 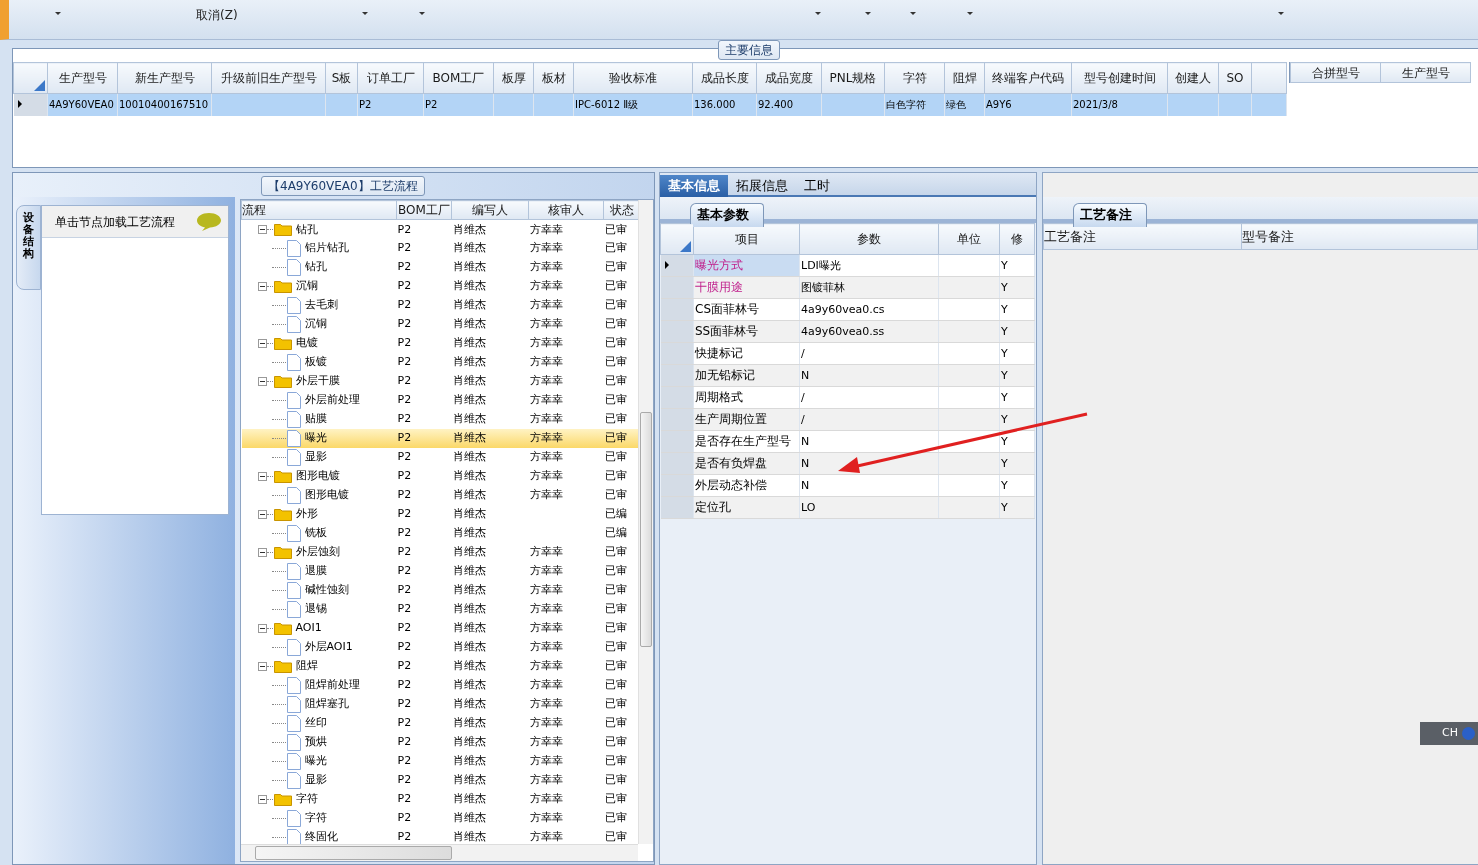 I want to click on column-header: 编写人, so click(x=490, y=210).